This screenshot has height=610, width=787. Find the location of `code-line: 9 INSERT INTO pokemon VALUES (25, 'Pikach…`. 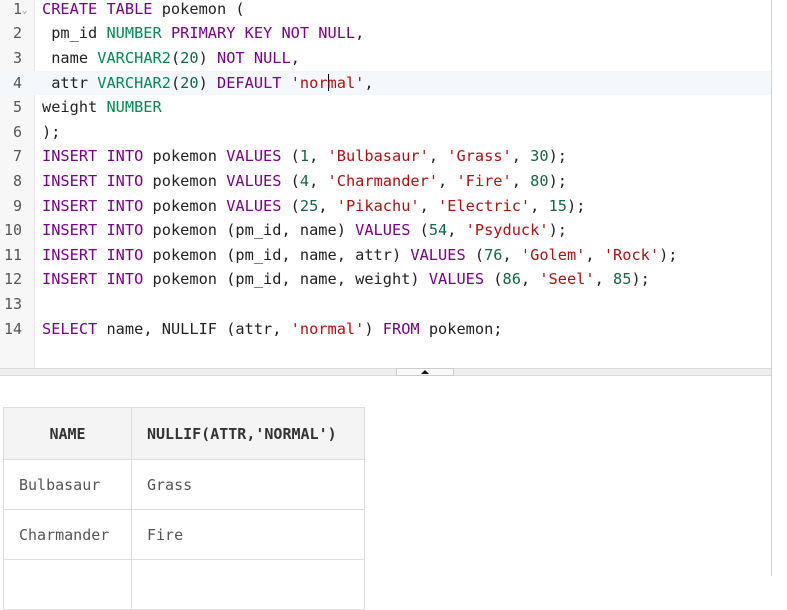

code-line: 9 INSERT INTO pokemon VALUES (25, 'Pikach… is located at coordinates (385, 206).